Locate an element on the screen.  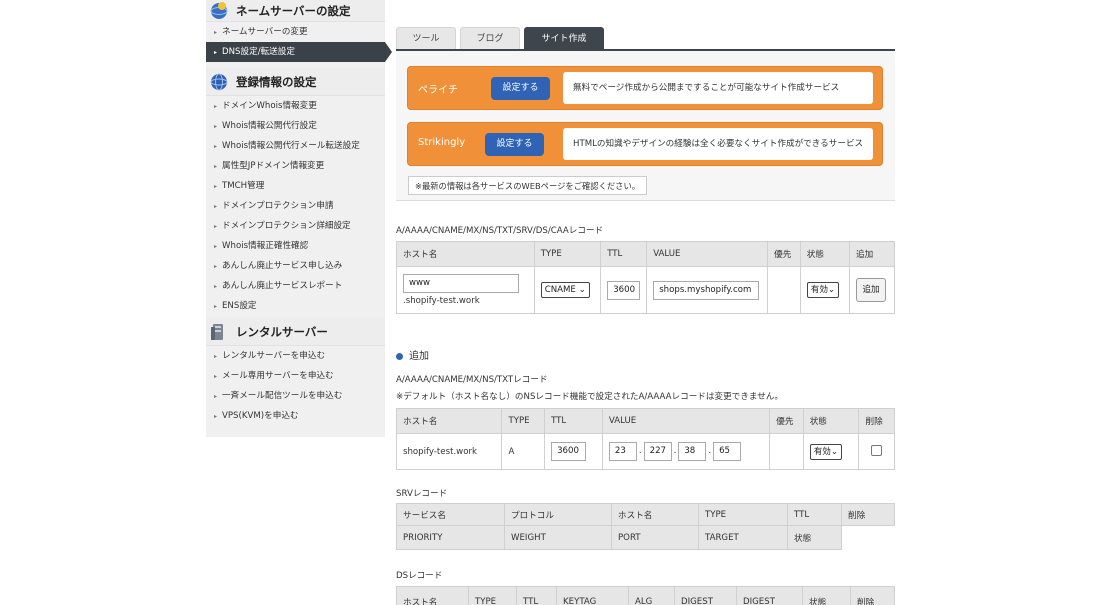
col-target: TARGET is located at coordinates (743, 537).